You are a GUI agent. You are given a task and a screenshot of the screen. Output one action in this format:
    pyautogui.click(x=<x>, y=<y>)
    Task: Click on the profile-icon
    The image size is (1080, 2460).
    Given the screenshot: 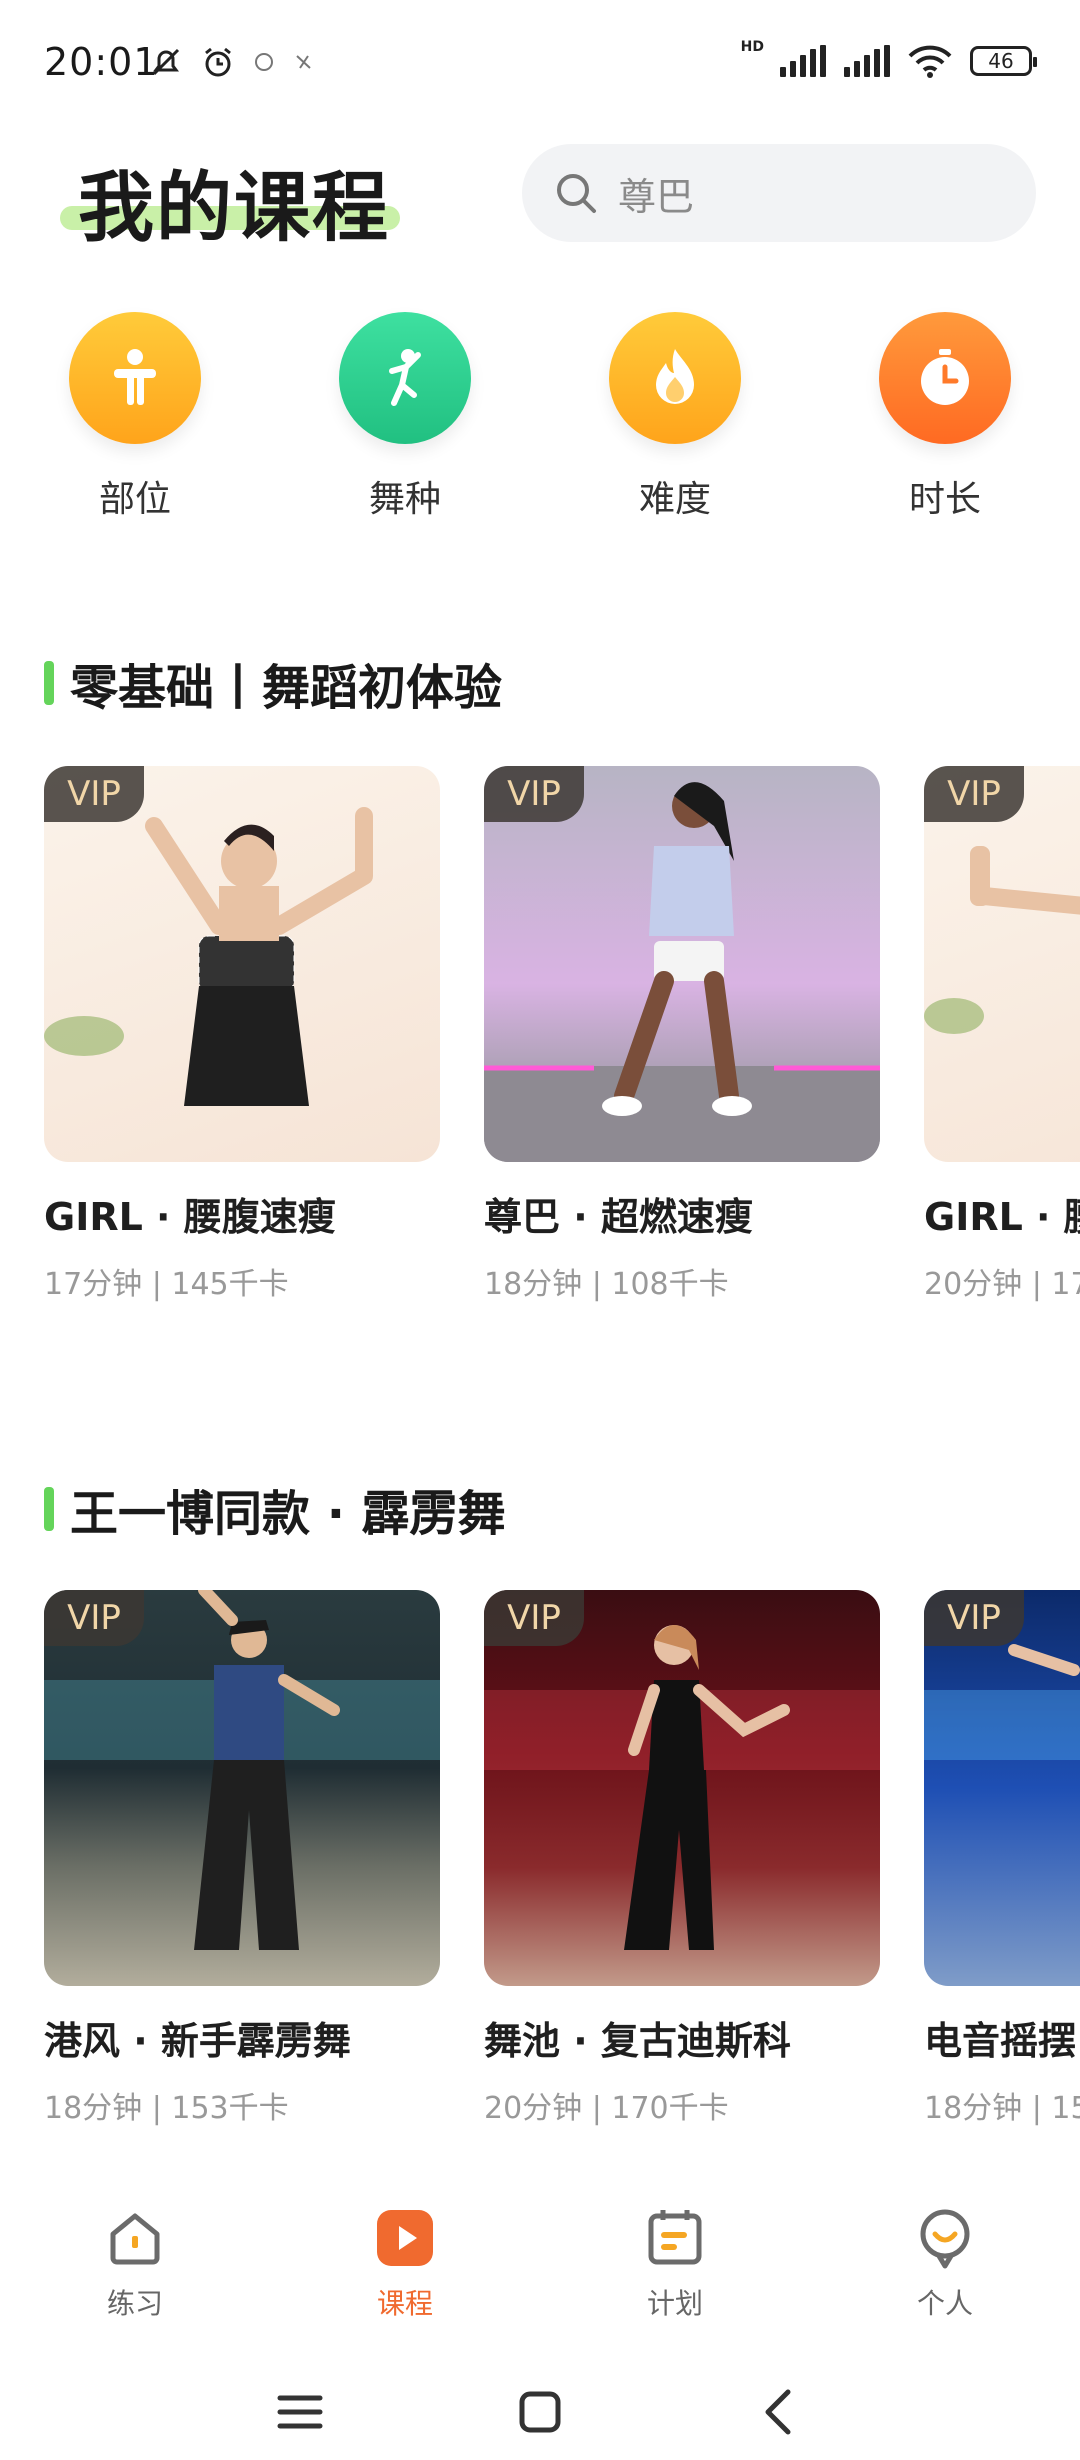 What is the action you would take?
    pyautogui.click(x=945, y=2239)
    